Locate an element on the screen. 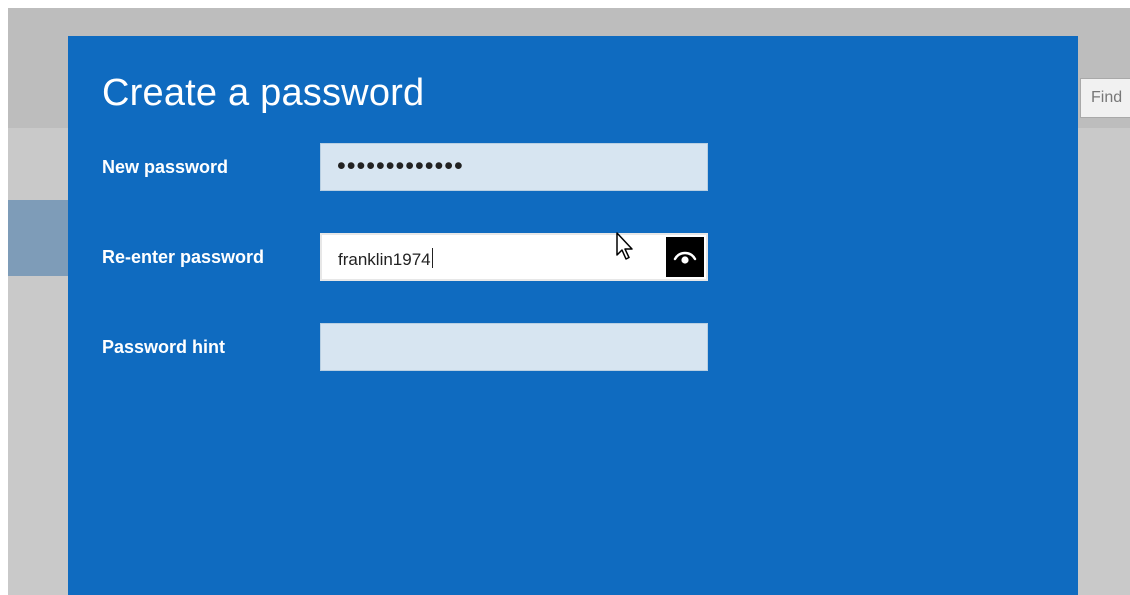  reenter-password-label: Re-enter password is located at coordinates (183, 257).